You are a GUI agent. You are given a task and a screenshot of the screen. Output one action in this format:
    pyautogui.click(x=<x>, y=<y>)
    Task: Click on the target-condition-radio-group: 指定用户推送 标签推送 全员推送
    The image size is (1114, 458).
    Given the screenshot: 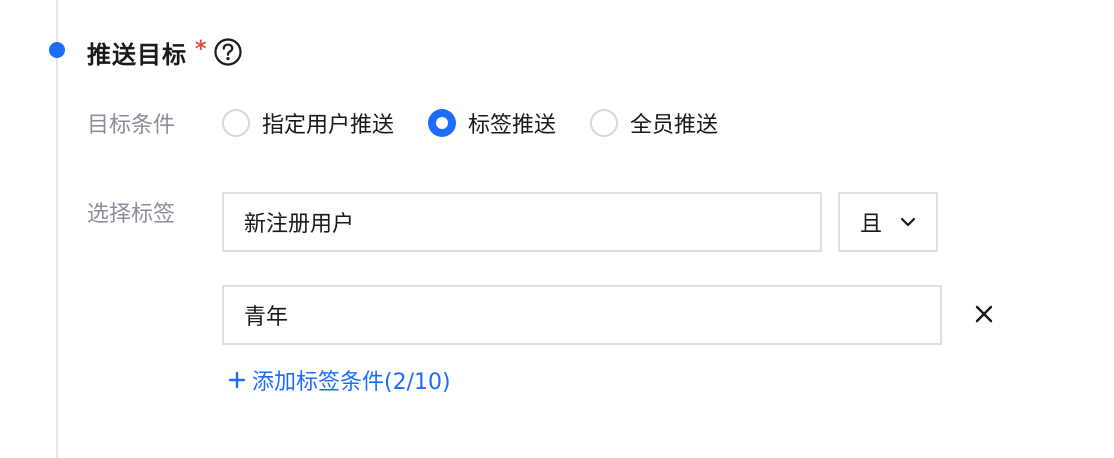 What is the action you would take?
    pyautogui.click(x=470, y=123)
    